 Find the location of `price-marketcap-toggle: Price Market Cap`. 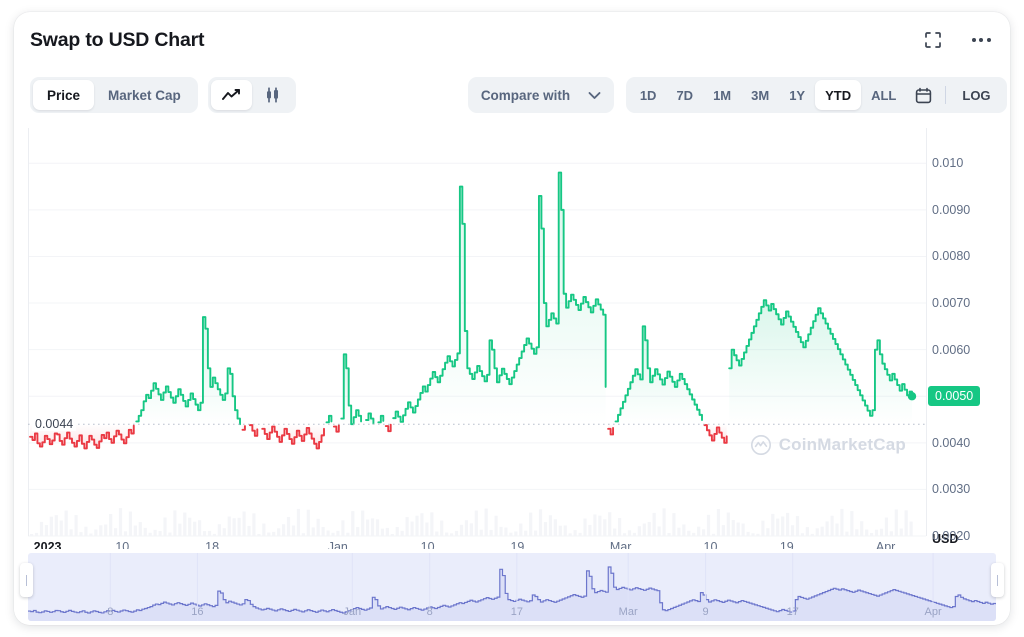

price-marketcap-toggle: Price Market Cap is located at coordinates (114, 95).